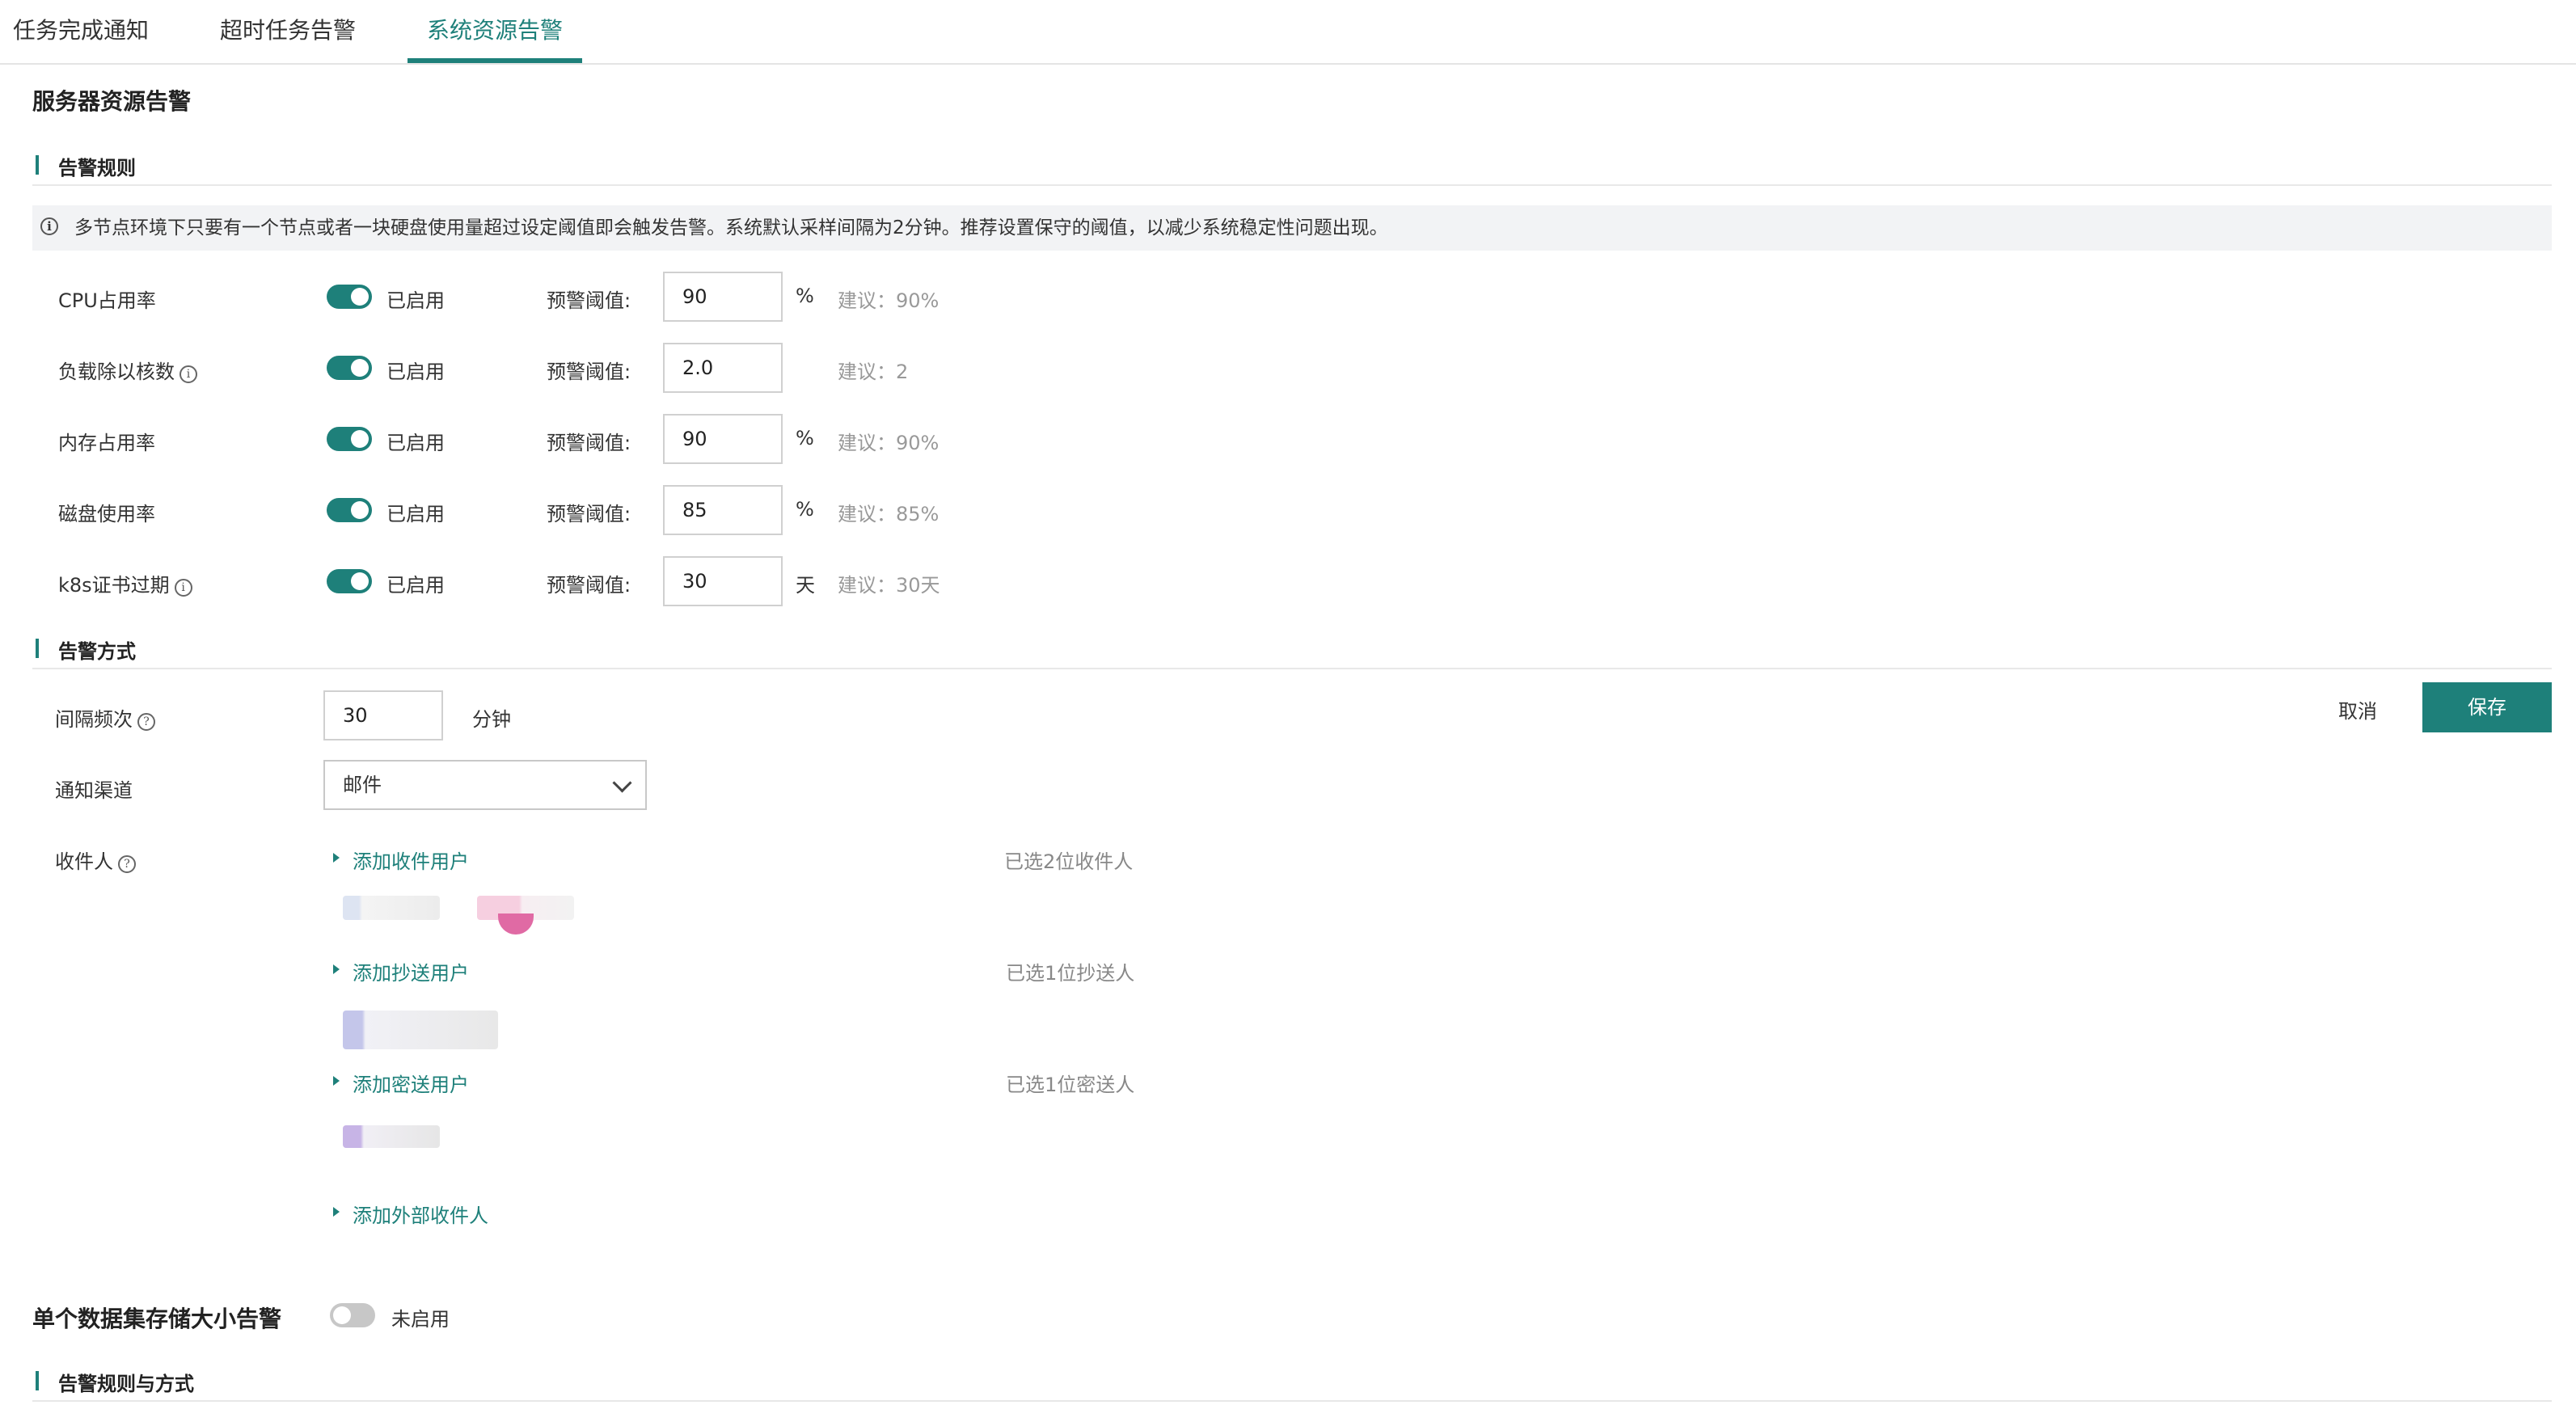 The height and width of the screenshot is (1405, 2576). I want to click on rule-label-disk: 磁盘使用率, so click(106, 514).